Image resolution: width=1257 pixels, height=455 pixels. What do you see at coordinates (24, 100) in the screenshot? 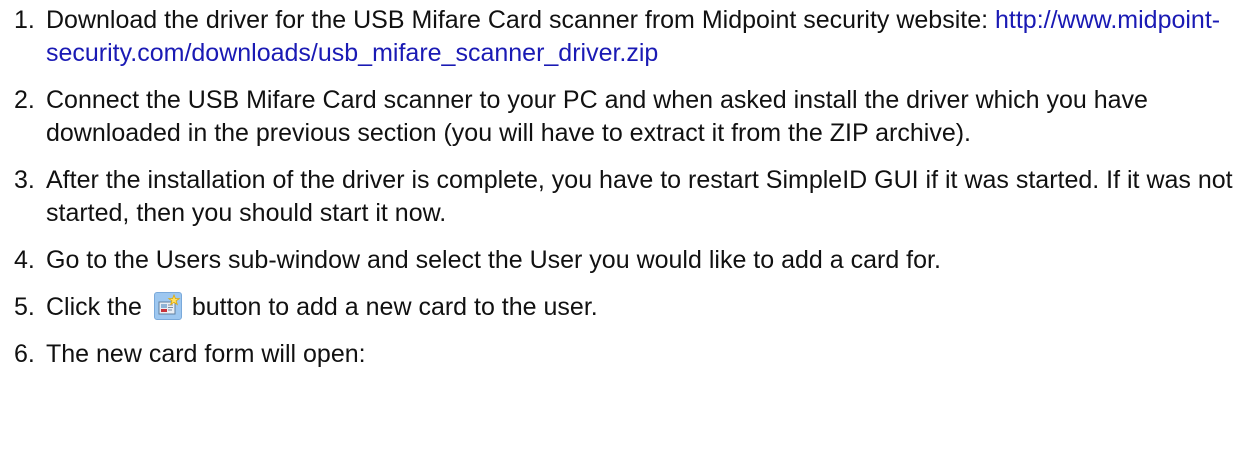
I see `step-number: 2.` at bounding box center [24, 100].